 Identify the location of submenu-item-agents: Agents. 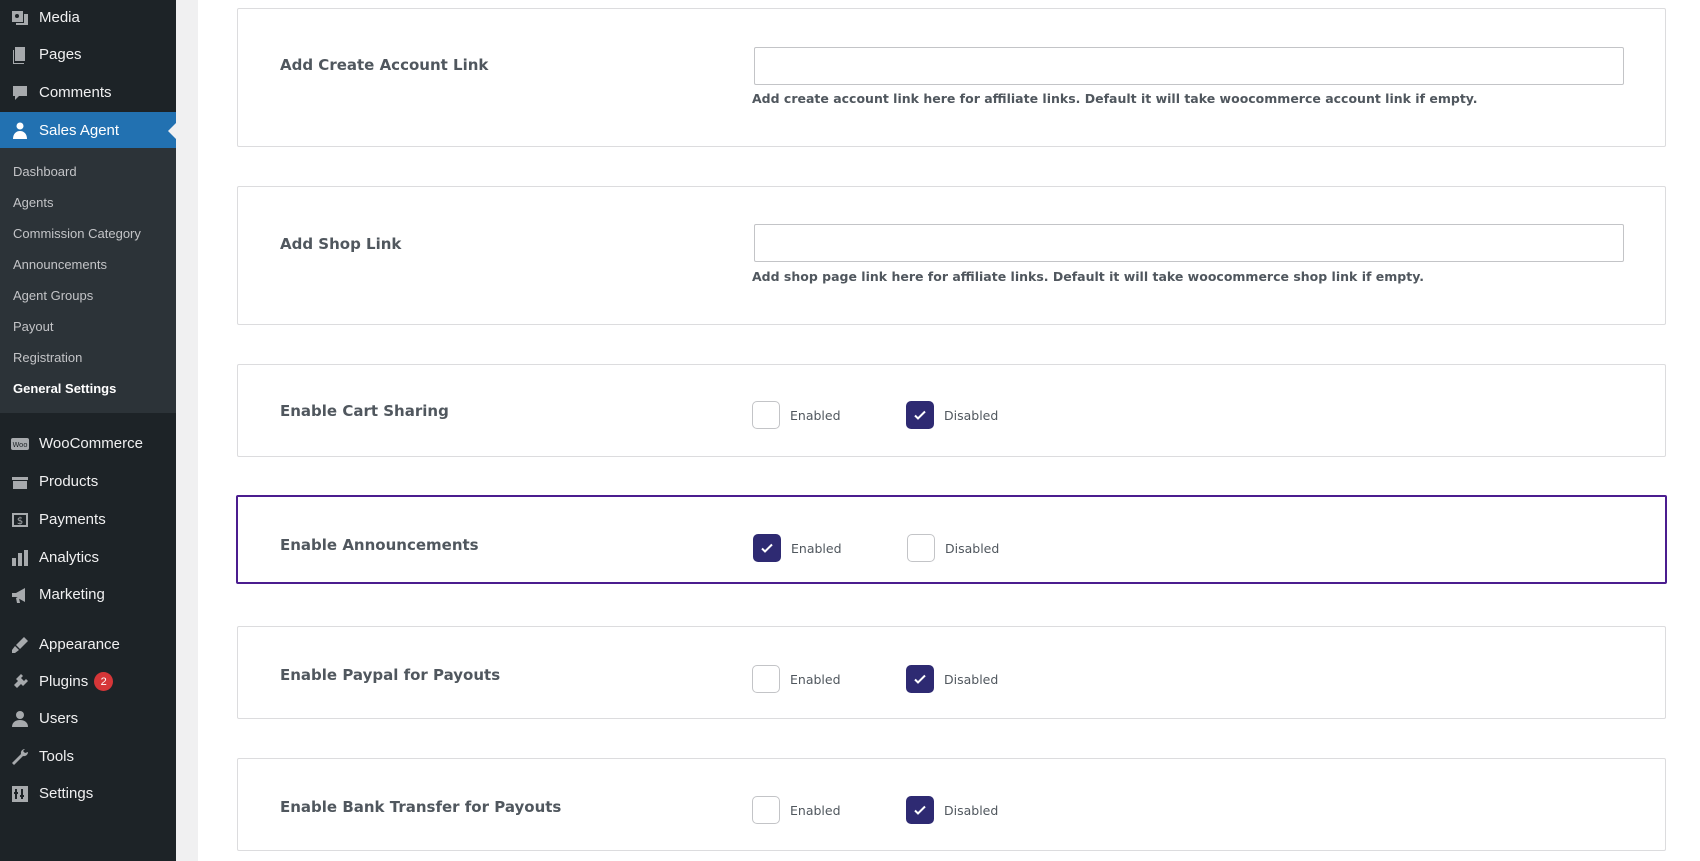
(33, 202).